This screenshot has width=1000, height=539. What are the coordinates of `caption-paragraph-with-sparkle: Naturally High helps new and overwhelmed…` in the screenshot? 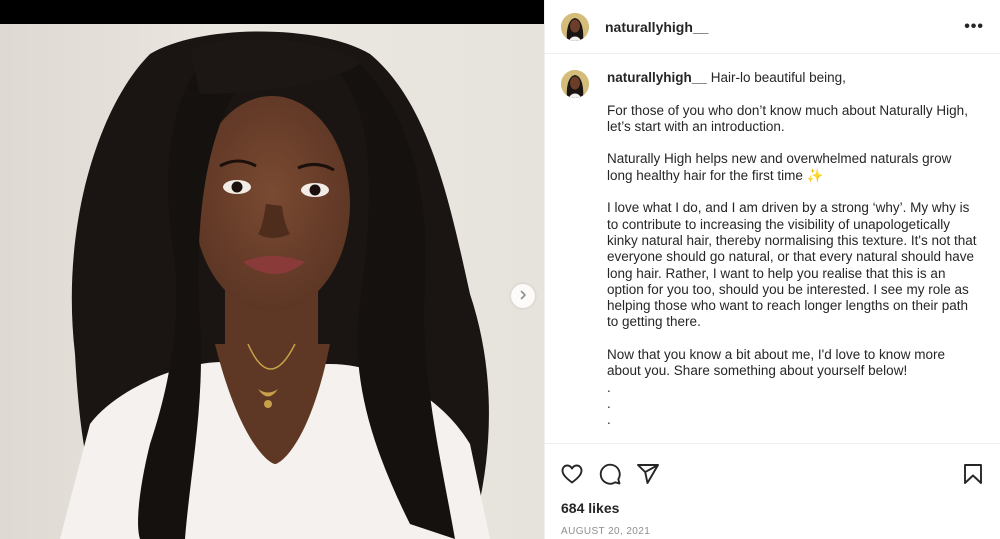 It's located at (792, 167).